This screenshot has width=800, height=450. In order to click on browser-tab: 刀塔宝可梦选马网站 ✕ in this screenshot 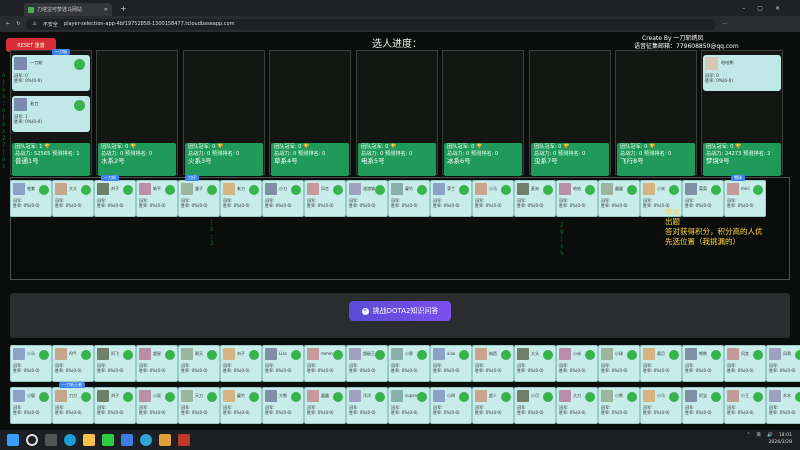, I will do `click(68, 9)`.